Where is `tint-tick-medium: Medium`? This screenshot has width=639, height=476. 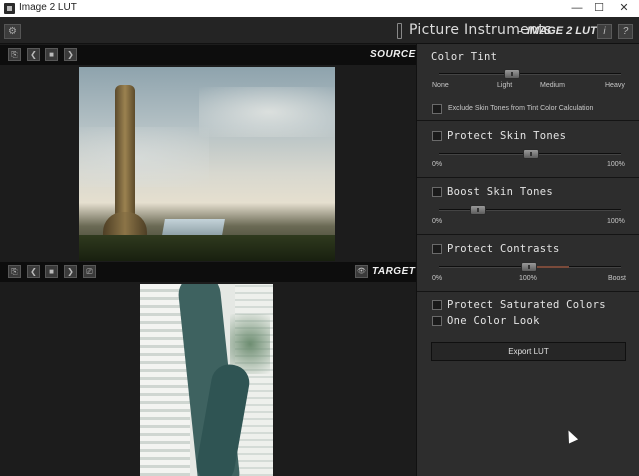 tint-tick-medium: Medium is located at coordinates (552, 85).